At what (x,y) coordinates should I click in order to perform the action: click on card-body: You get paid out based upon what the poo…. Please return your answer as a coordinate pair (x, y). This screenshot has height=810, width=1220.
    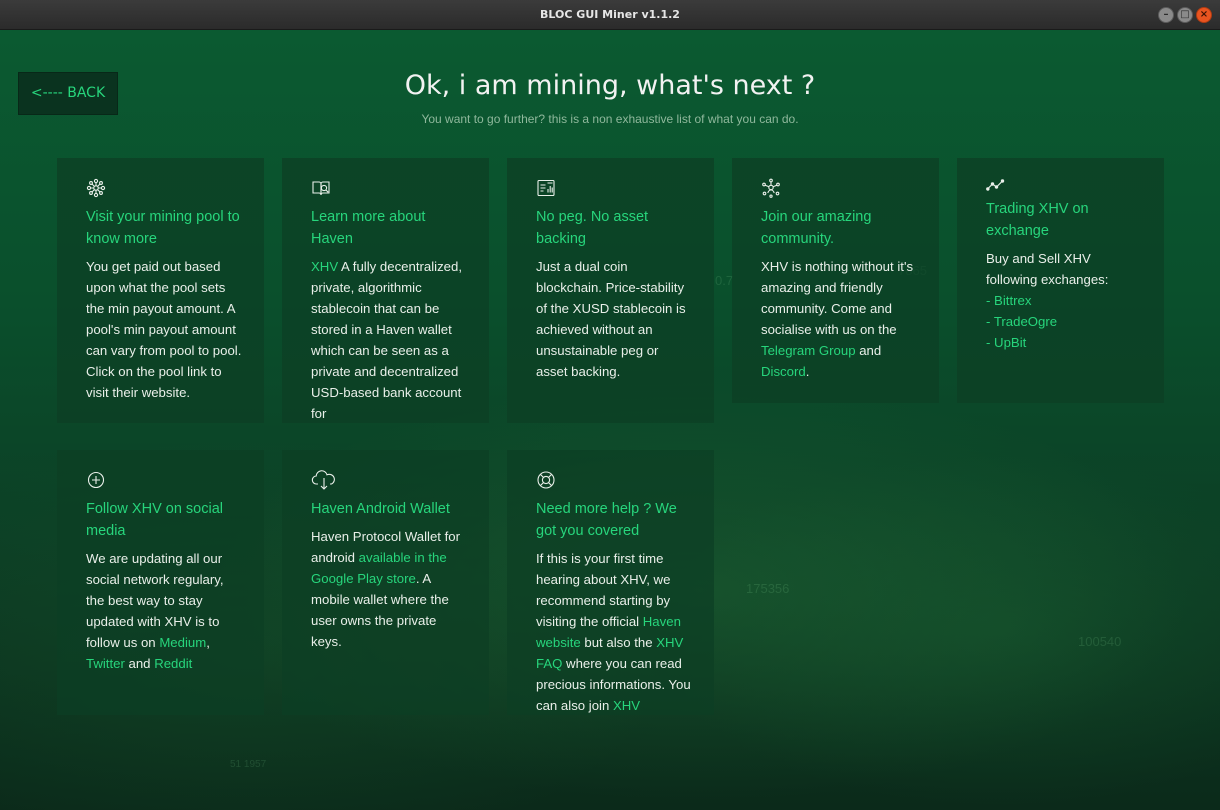
    Looking at the image, I should click on (164, 329).